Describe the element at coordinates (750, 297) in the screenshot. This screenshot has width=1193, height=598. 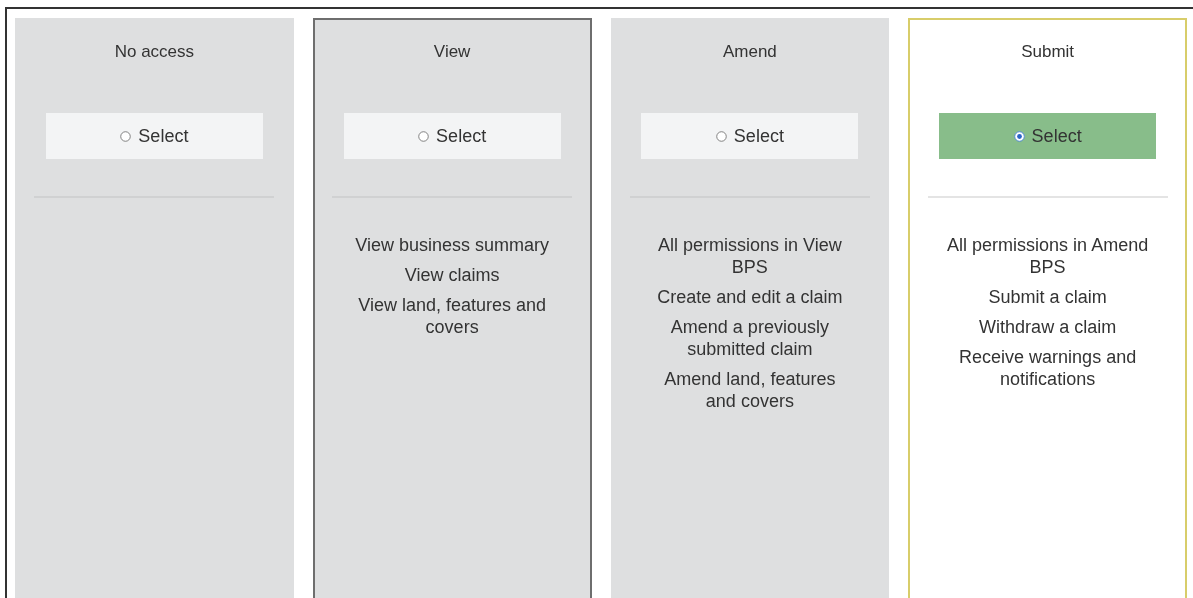
I see `permission-text: Create and edit a claim` at that location.